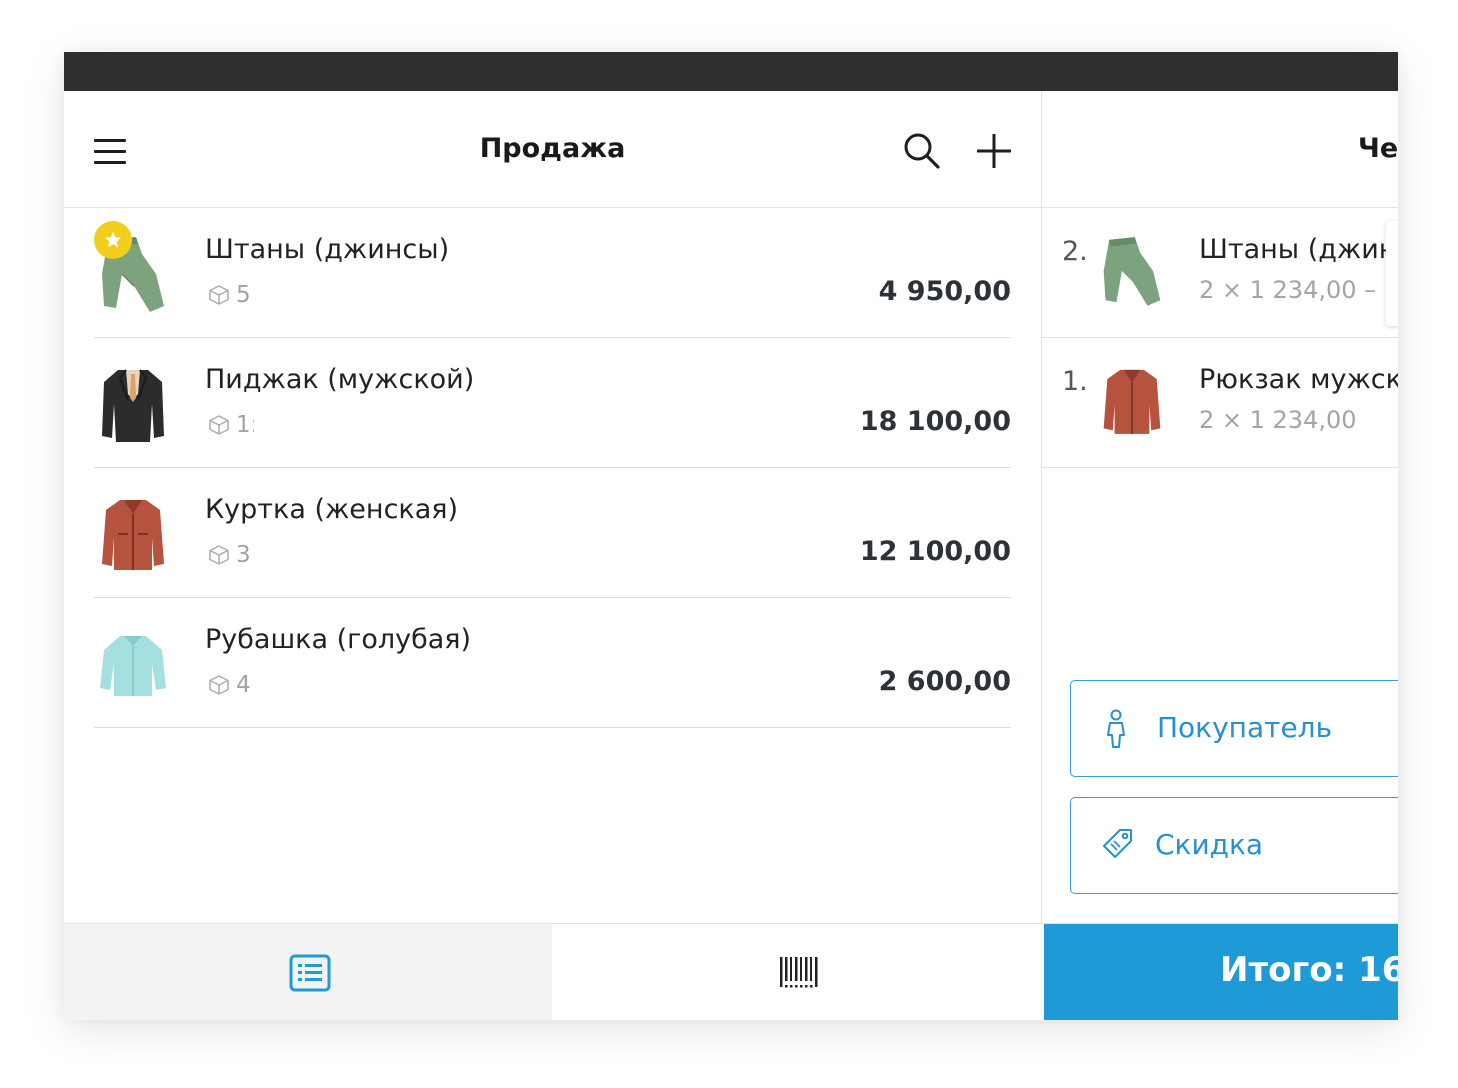 This screenshot has height=1088, width=1458. I want to click on product-price: 2 600,00, so click(944, 681).